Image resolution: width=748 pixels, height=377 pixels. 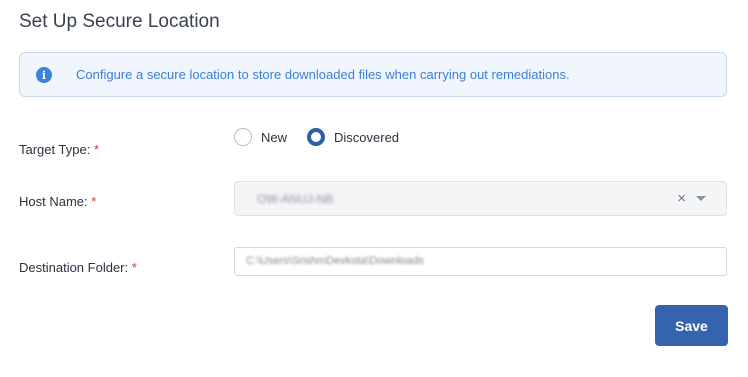 What do you see at coordinates (44, 75) in the screenshot?
I see `info-icon: i` at bounding box center [44, 75].